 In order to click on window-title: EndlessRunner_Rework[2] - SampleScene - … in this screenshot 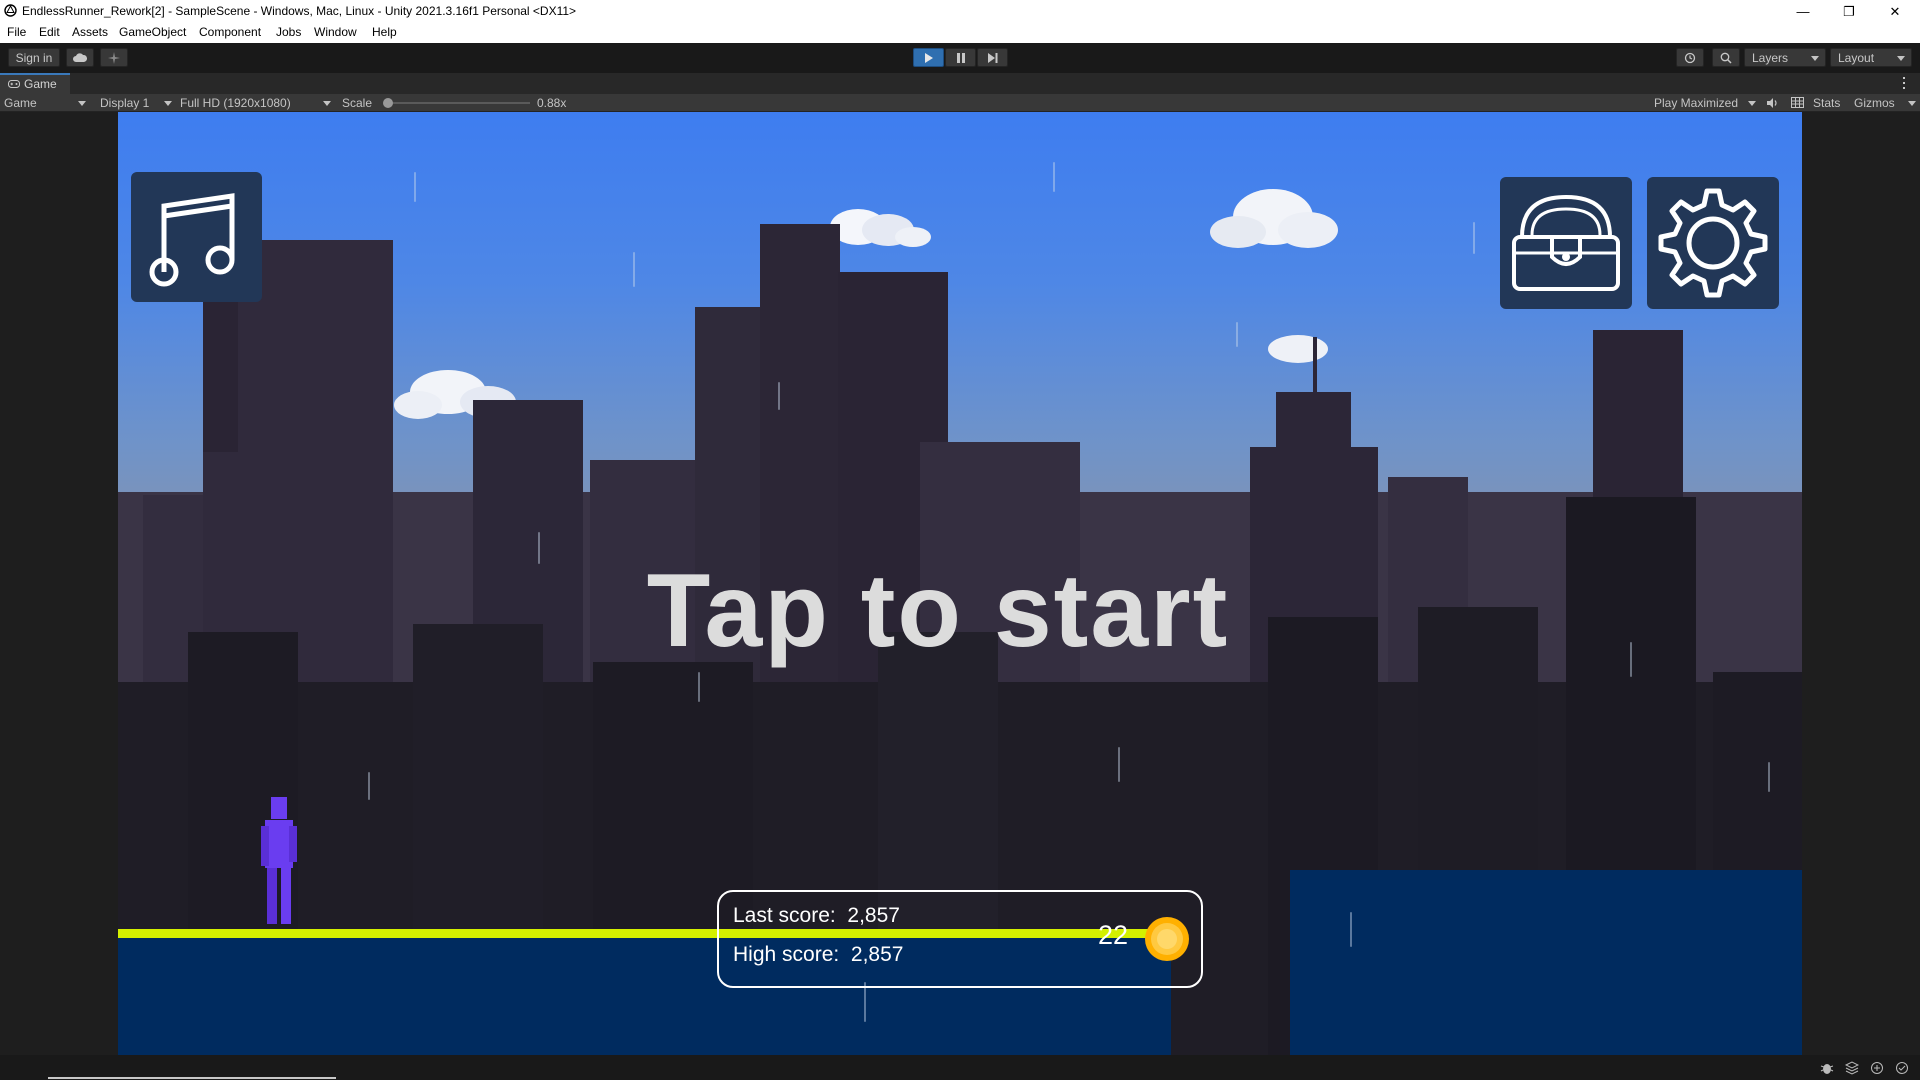, I will do `click(299, 11)`.